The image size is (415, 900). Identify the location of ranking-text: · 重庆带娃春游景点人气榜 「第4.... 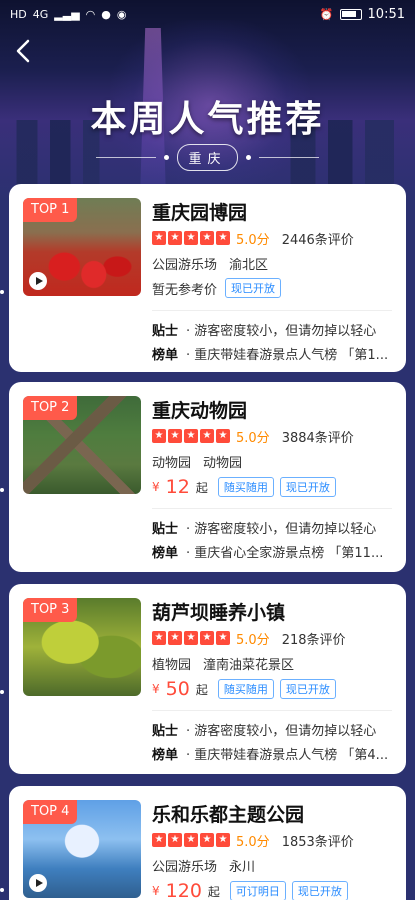
(287, 755).